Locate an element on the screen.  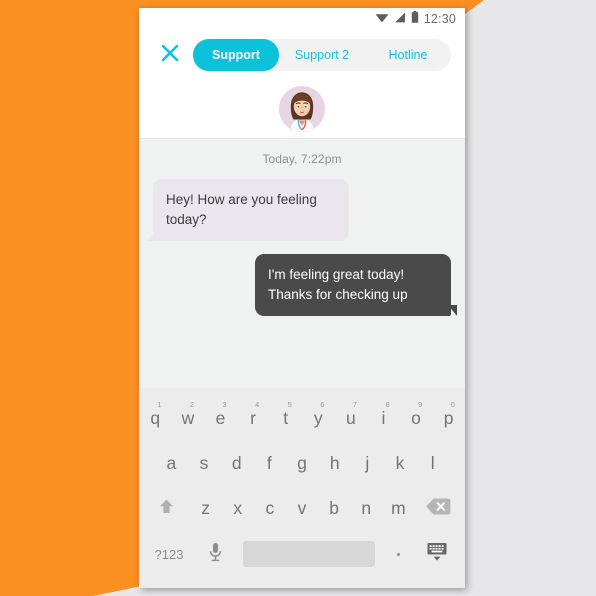
key-y-label: y is located at coordinates (318, 417).